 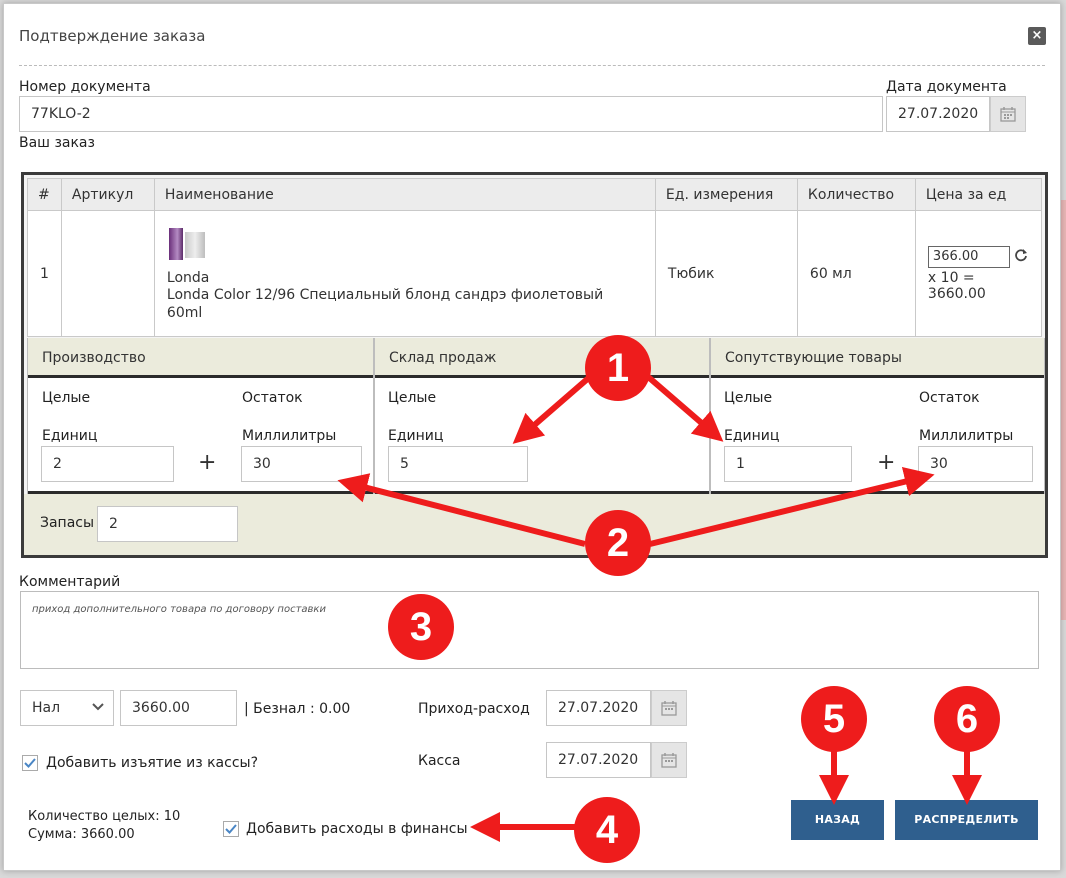 What do you see at coordinates (85, 87) in the screenshot?
I see `document-number-label: Номер документа` at bounding box center [85, 87].